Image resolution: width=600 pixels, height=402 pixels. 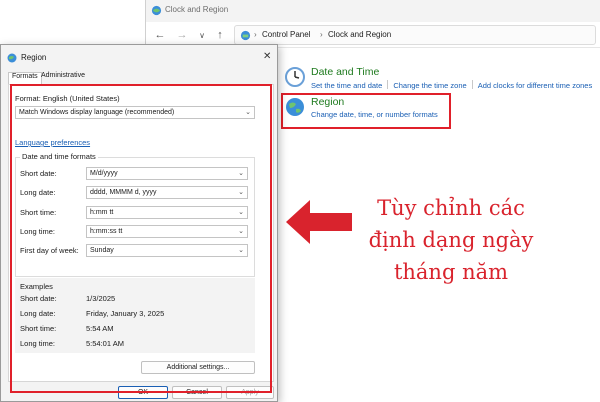 I want to click on annotation-line-1: Tùy chỉnh các, so click(x=451, y=208).